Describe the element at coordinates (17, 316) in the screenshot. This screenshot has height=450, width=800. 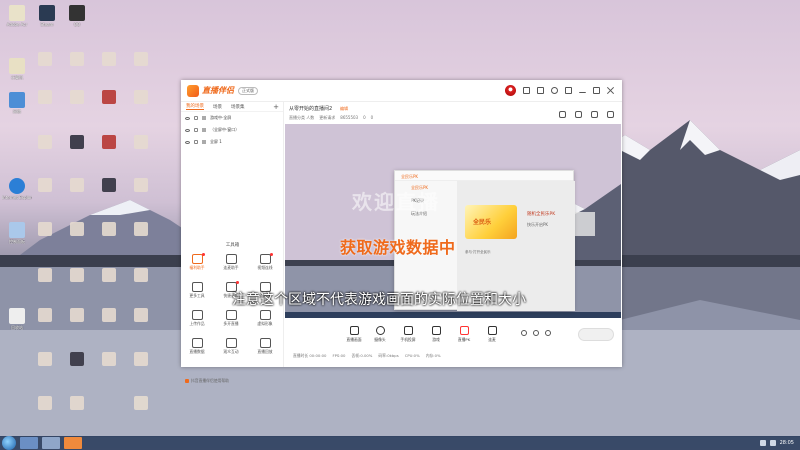
I see `recycle-bin-icon` at that location.